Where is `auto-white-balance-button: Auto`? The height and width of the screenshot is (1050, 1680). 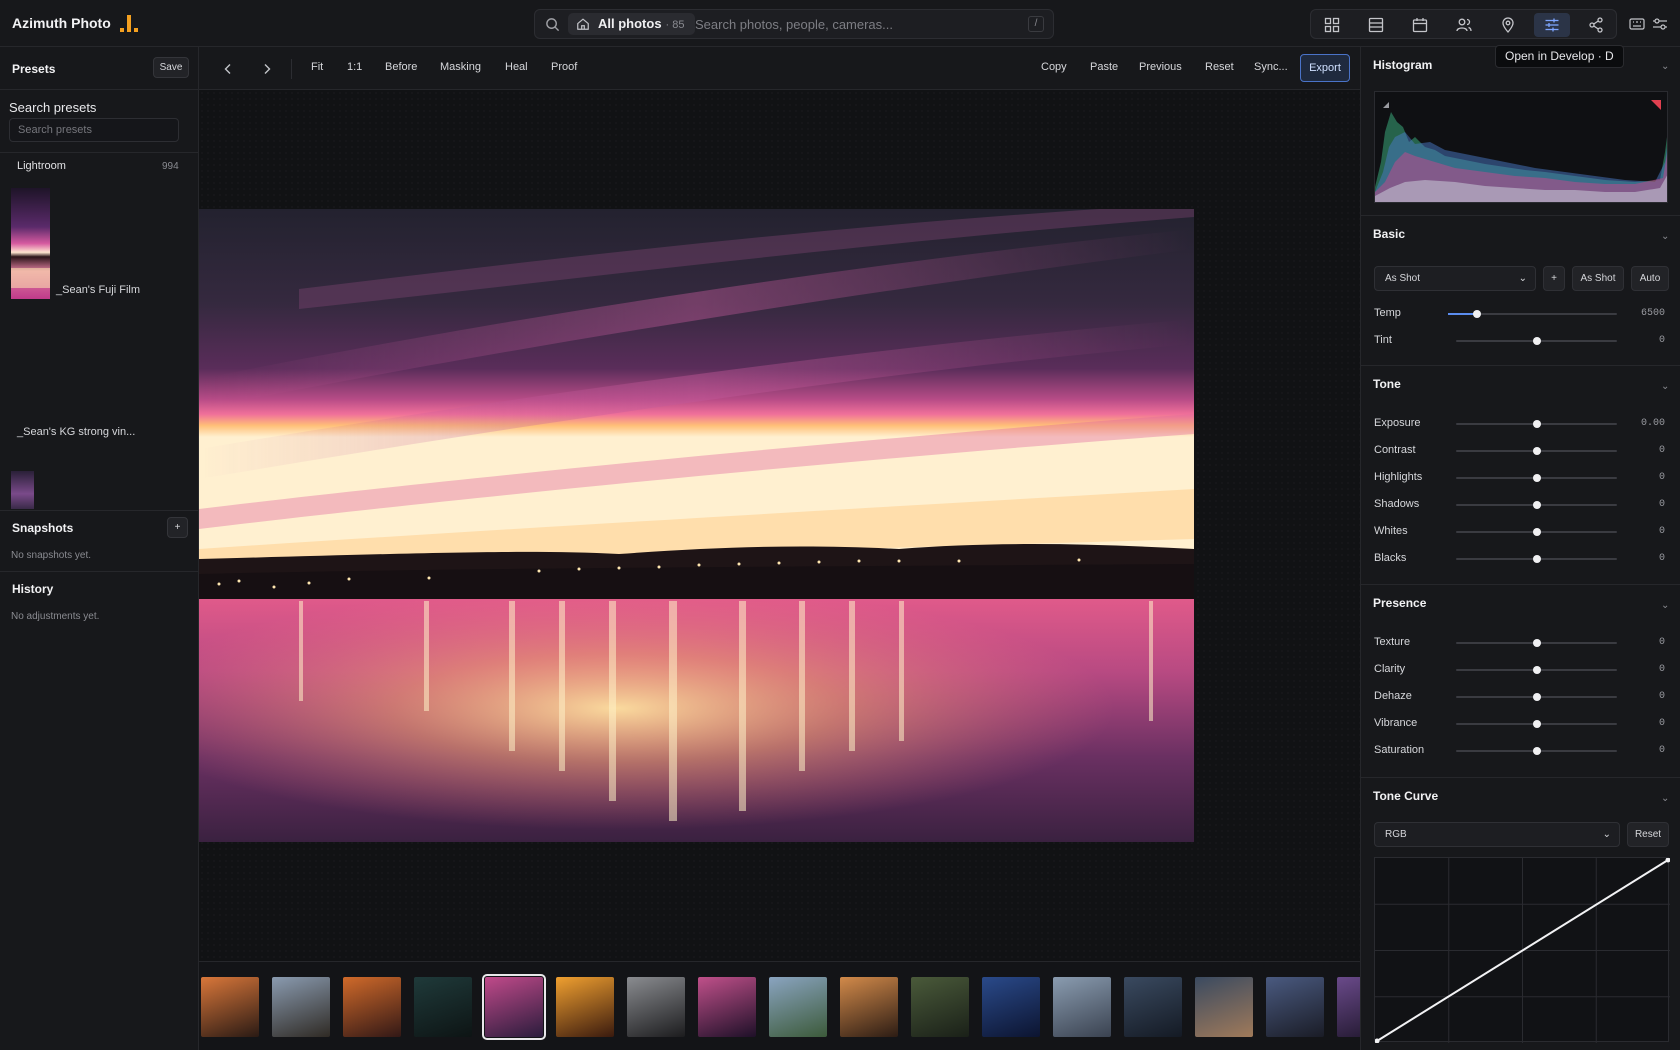 auto-white-balance-button: Auto is located at coordinates (1650, 278).